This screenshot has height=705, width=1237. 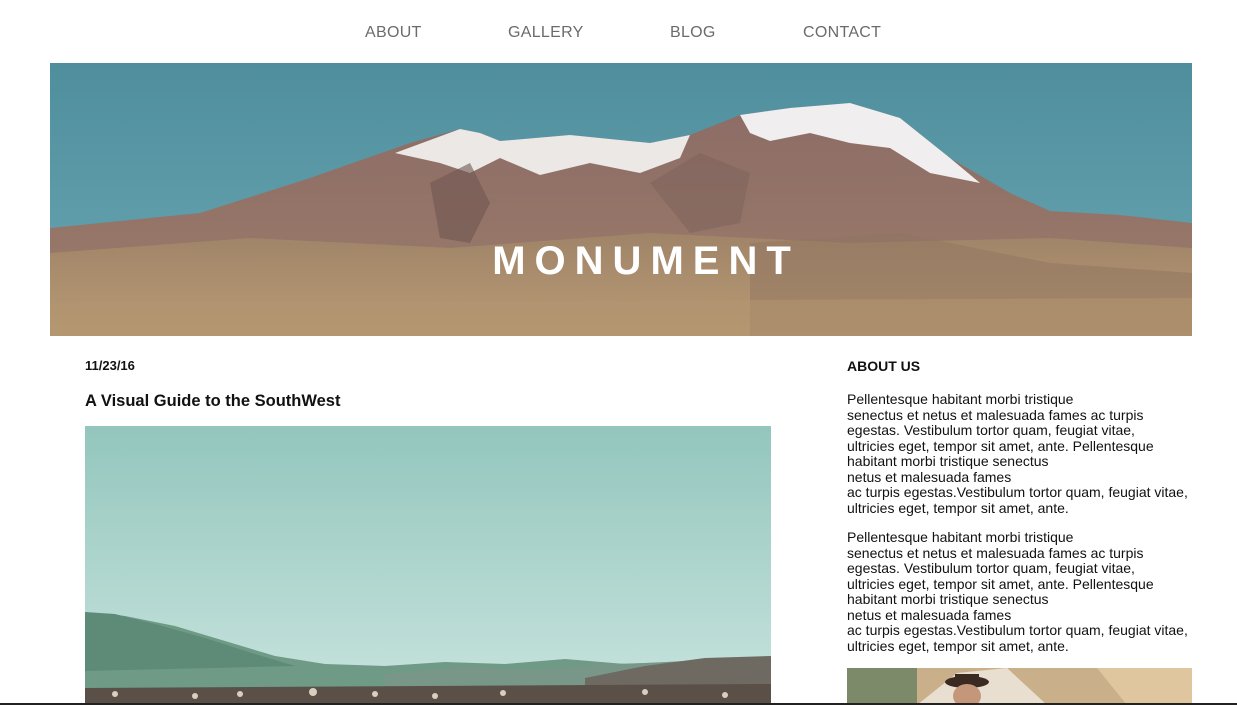 What do you see at coordinates (646, 261) in the screenshot?
I see `hero-title: MONUMENT` at bounding box center [646, 261].